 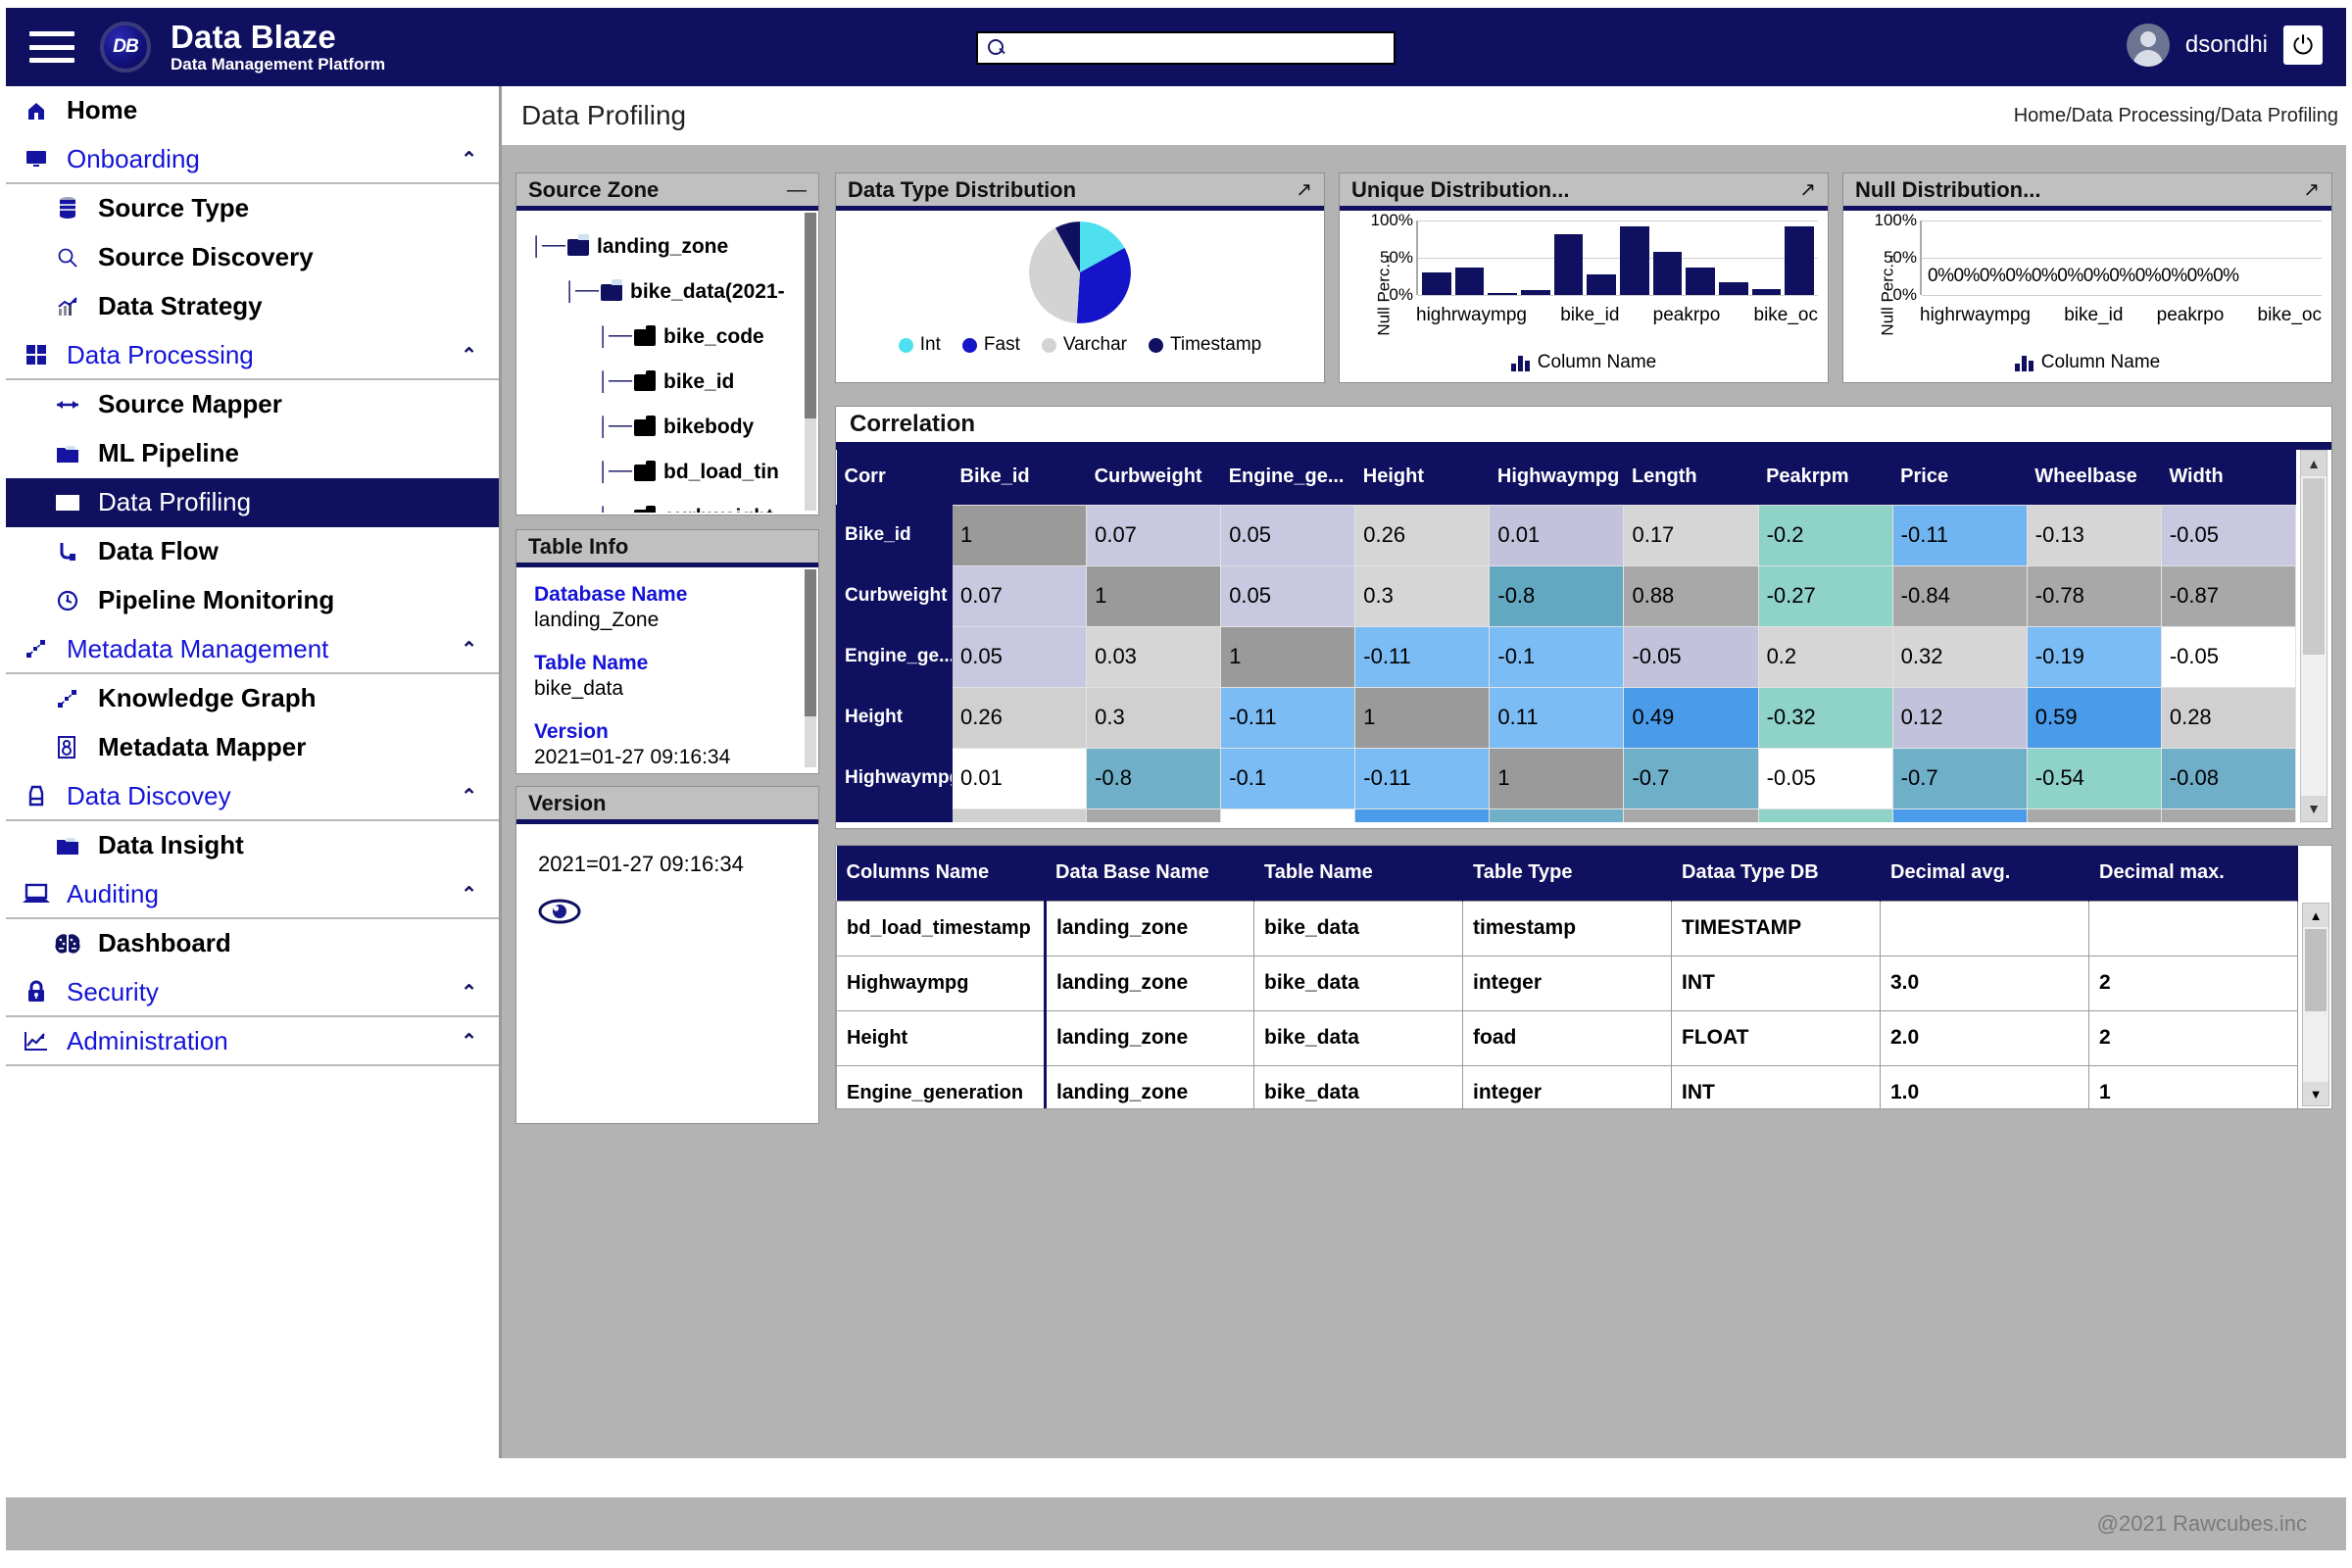 What do you see at coordinates (894, 477) in the screenshot?
I see `column-header: Corr` at bounding box center [894, 477].